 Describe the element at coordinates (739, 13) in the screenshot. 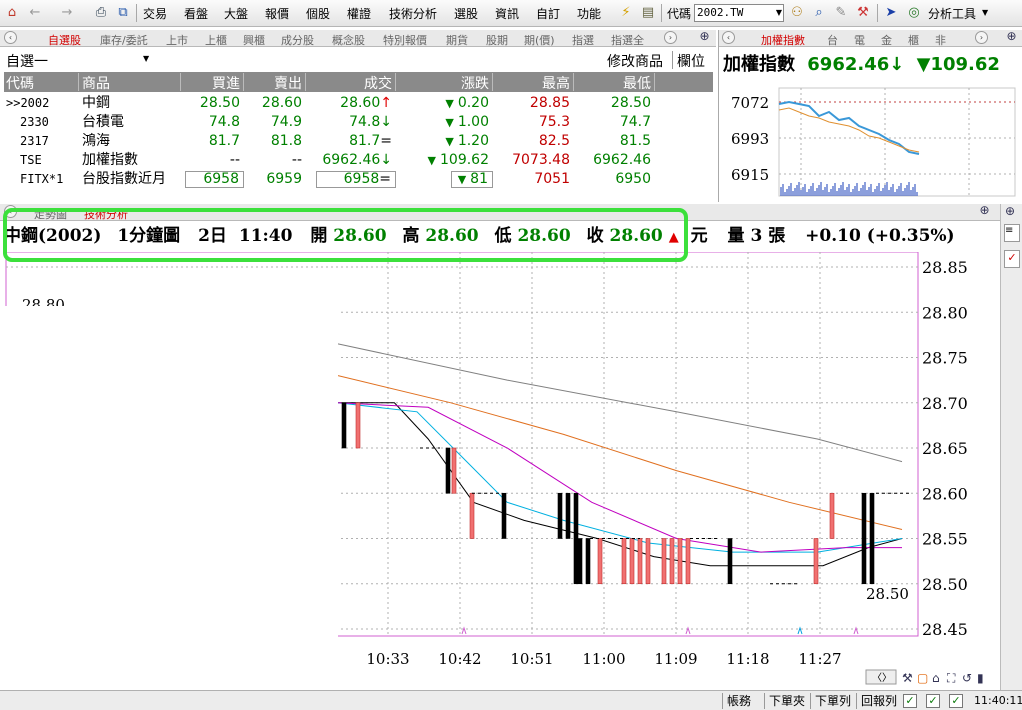

I see `code-input: 2002.TW` at that location.